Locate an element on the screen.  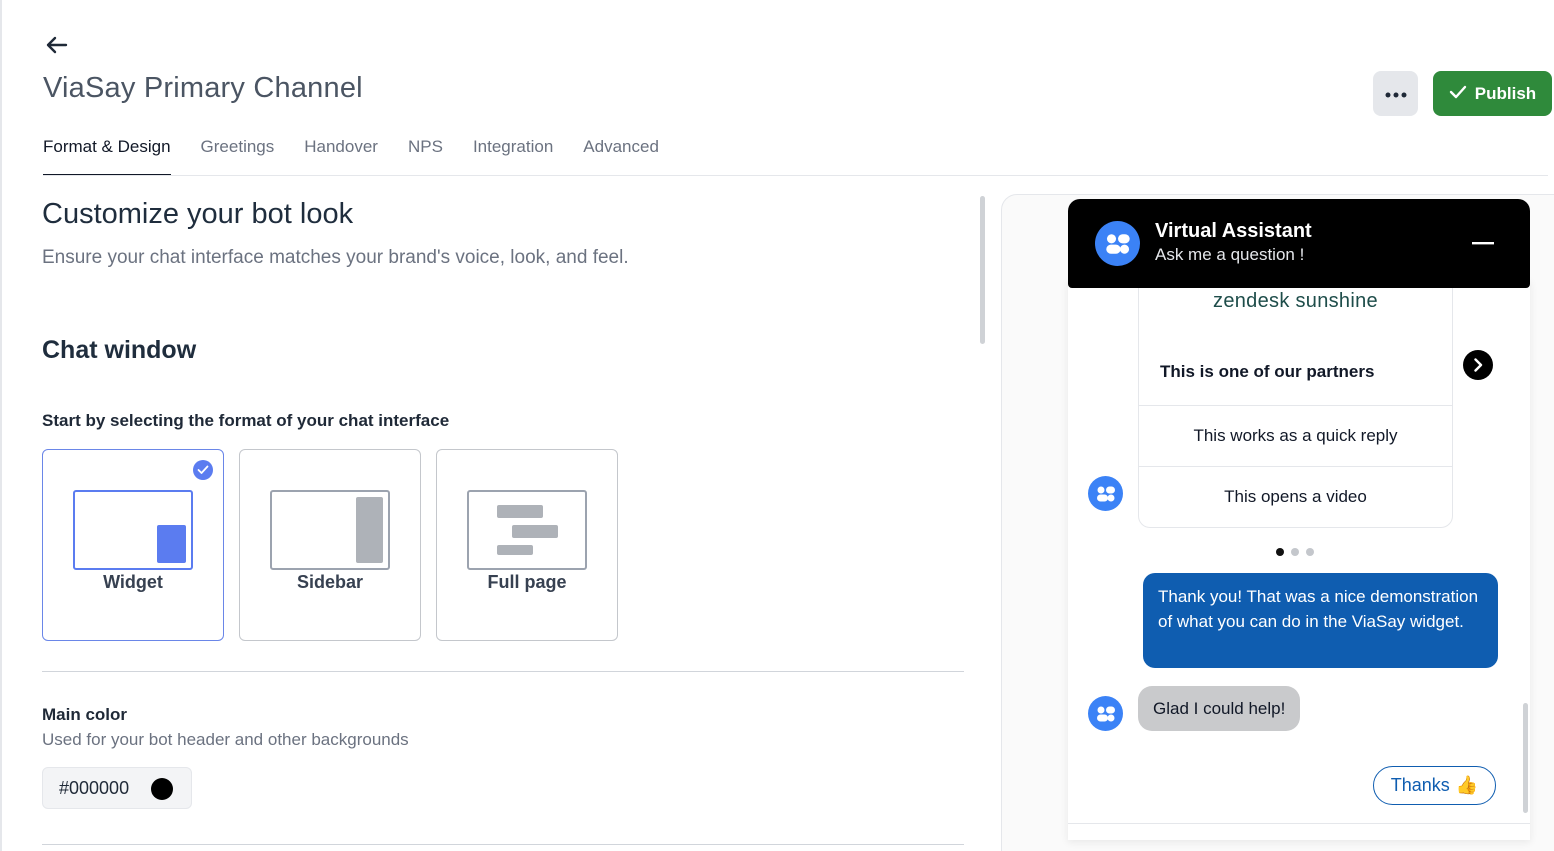
thanks-label: Thanks is located at coordinates (1420, 785).